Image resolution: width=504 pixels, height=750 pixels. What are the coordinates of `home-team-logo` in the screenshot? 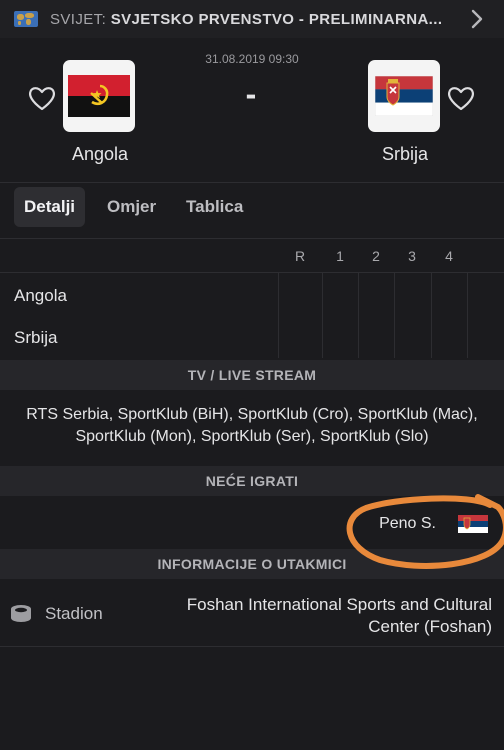 It's located at (99, 96).